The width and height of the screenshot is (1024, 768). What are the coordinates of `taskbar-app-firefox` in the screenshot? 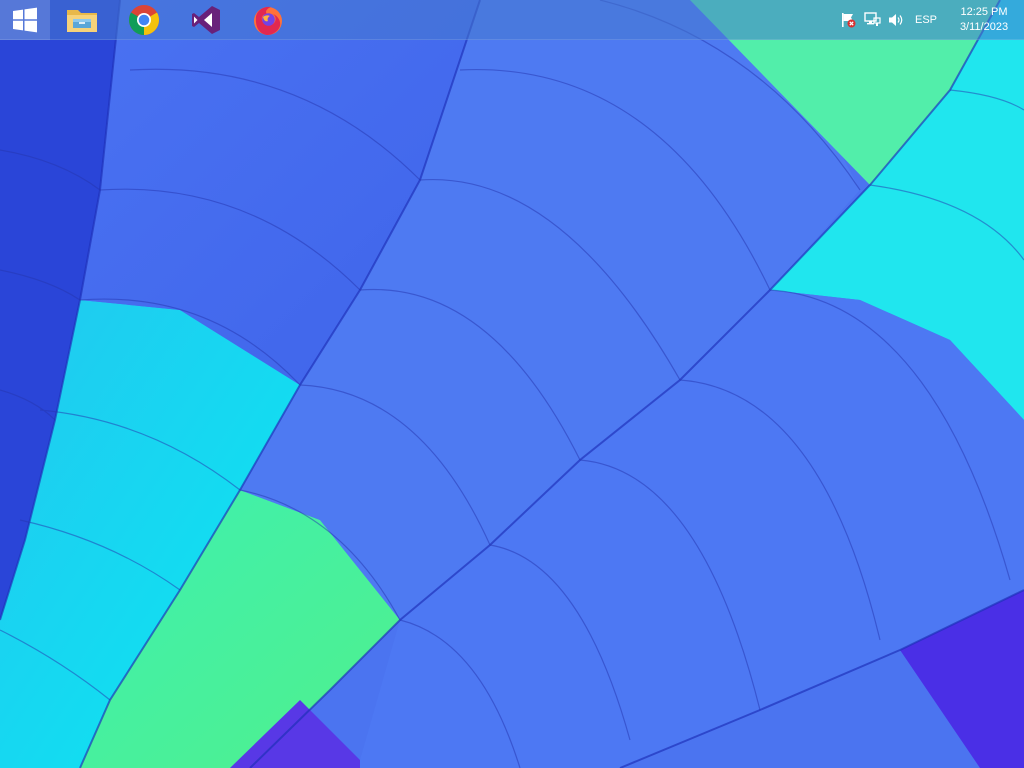 It's located at (268, 20).